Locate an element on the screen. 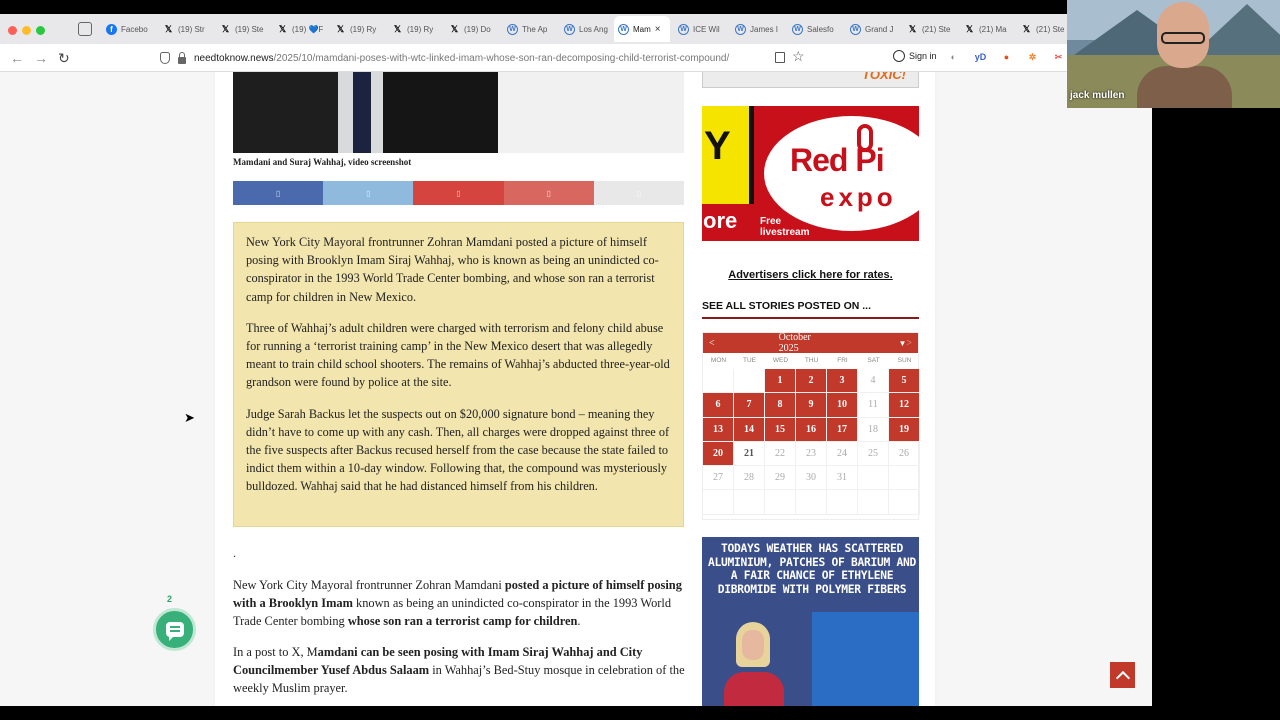  article-photo is located at coordinates (458, 112).